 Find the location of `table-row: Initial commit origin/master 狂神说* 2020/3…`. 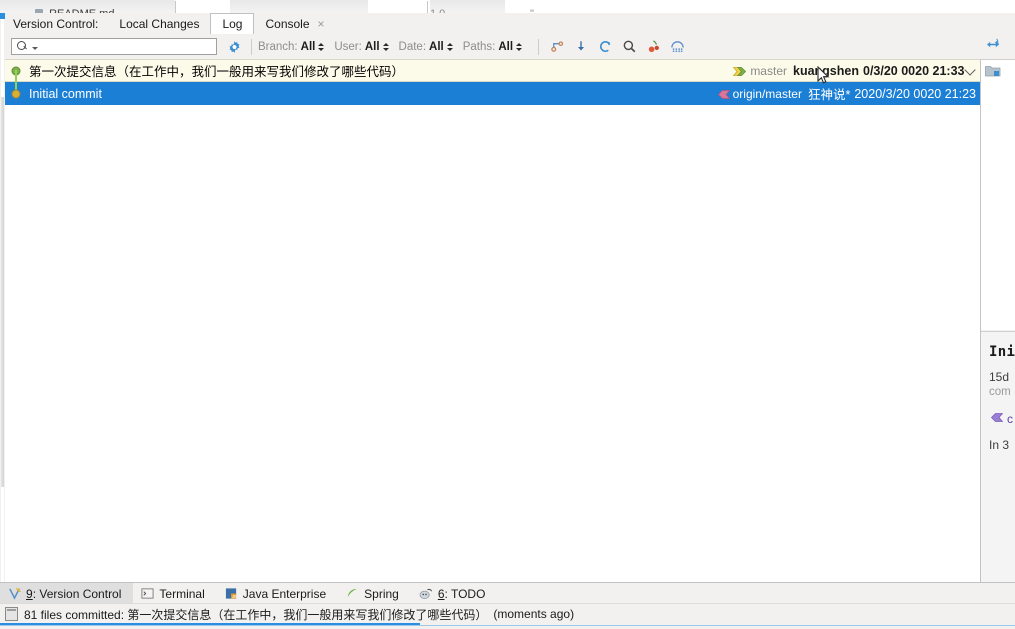

table-row: Initial commit origin/master 狂神说* 2020/3… is located at coordinates (492, 87).